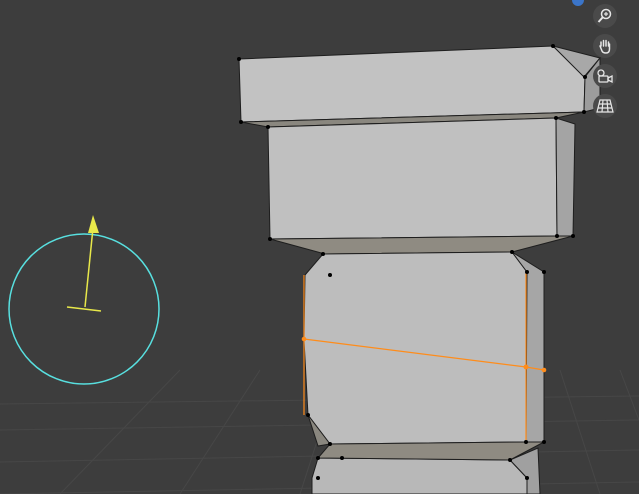  I want to click on light-direction-line, so click(89, 267).